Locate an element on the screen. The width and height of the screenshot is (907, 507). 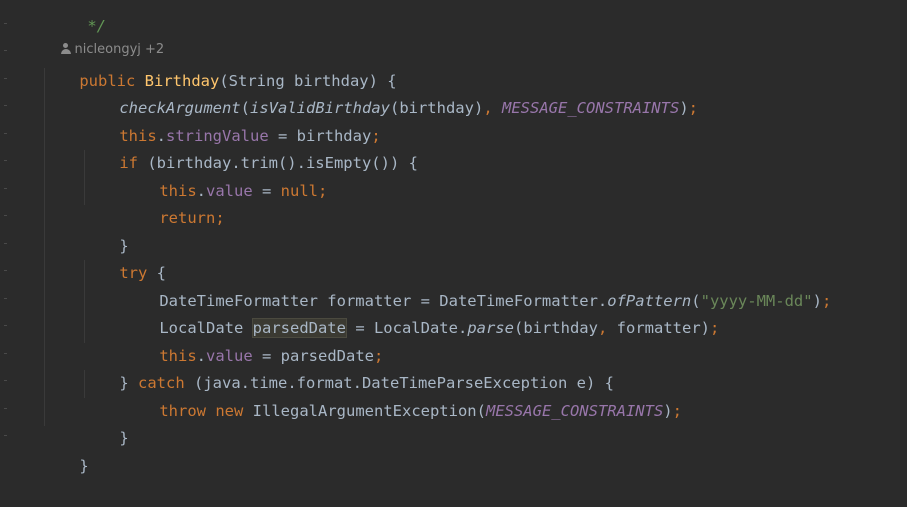
code-line: public Birthday(String birthday) { is located at coordinates (219, 65).